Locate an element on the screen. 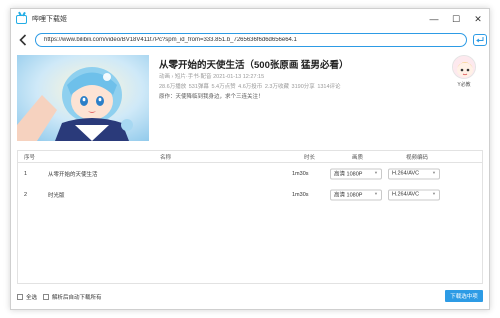 This screenshot has height=318, width=500. header-codec: 视频编码 is located at coordinates (417, 157).